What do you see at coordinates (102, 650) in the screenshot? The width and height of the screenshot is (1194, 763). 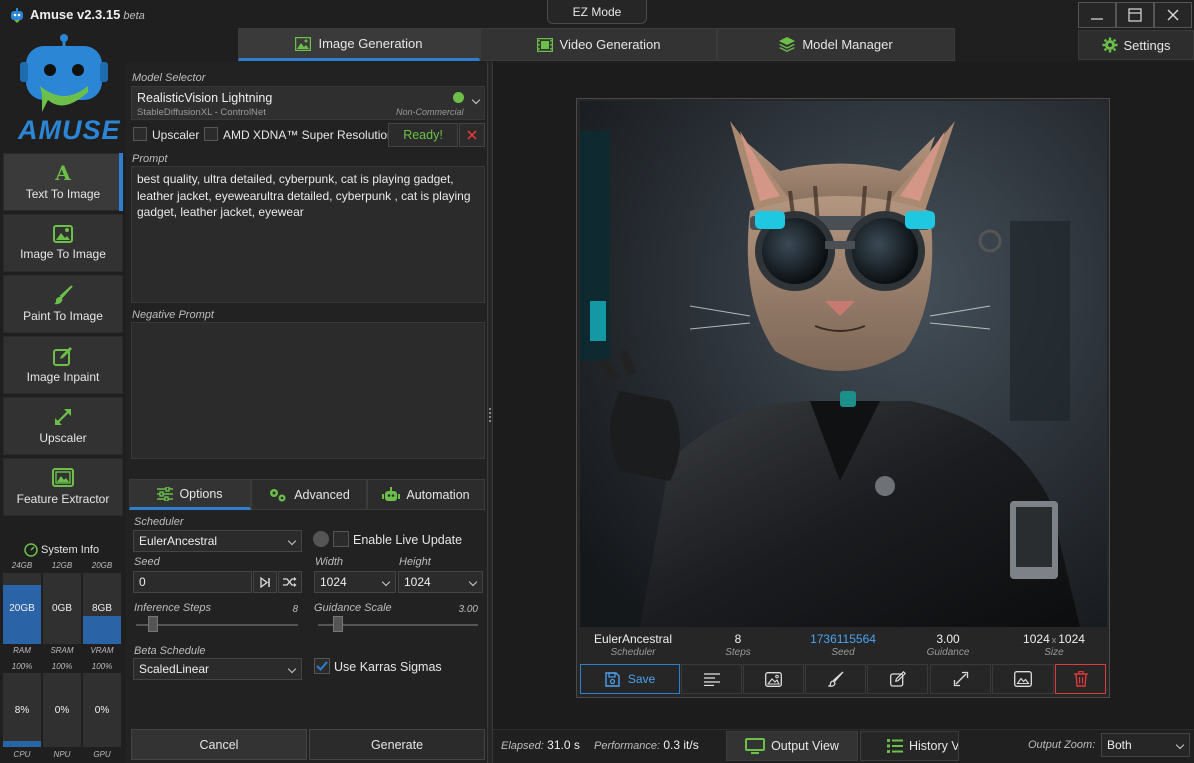 I see `vram-label: VRAM` at bounding box center [102, 650].